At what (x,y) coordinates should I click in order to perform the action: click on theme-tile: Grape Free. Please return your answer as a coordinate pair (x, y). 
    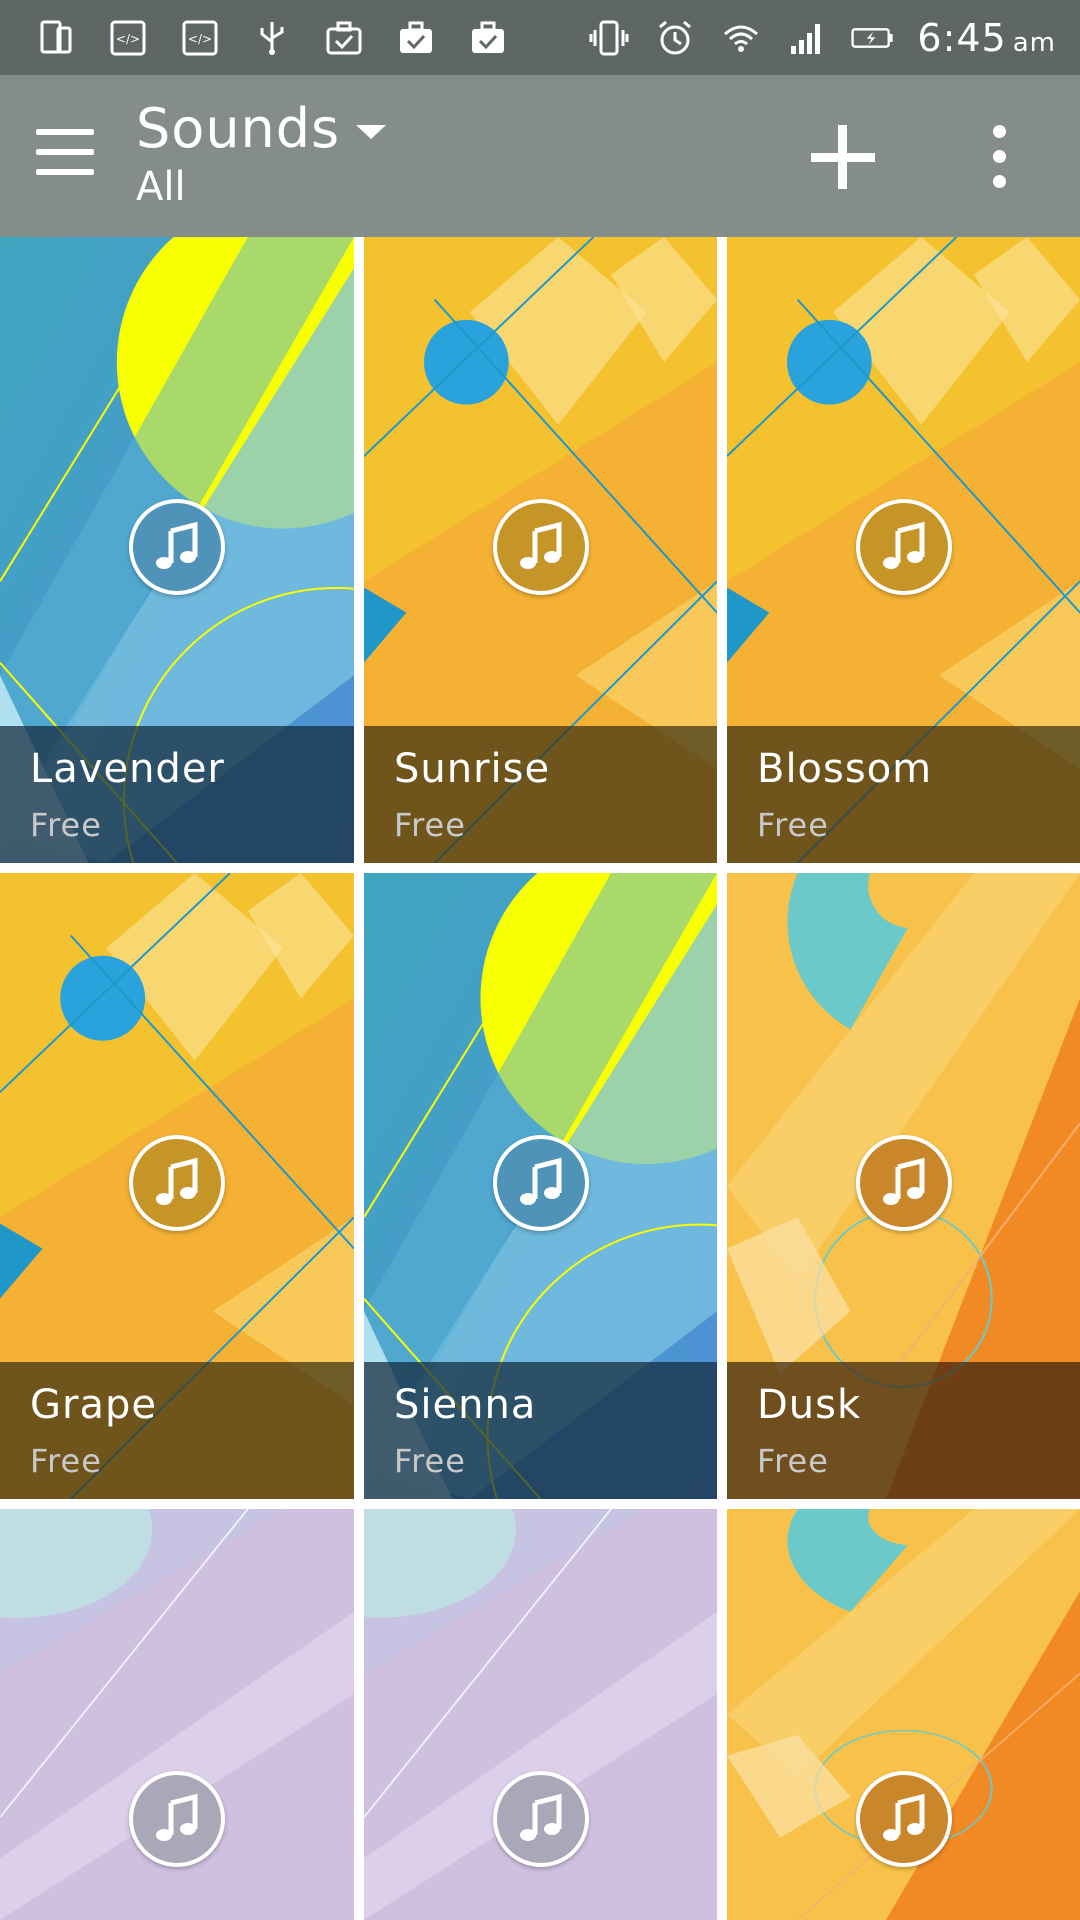
    Looking at the image, I should click on (177, 1186).